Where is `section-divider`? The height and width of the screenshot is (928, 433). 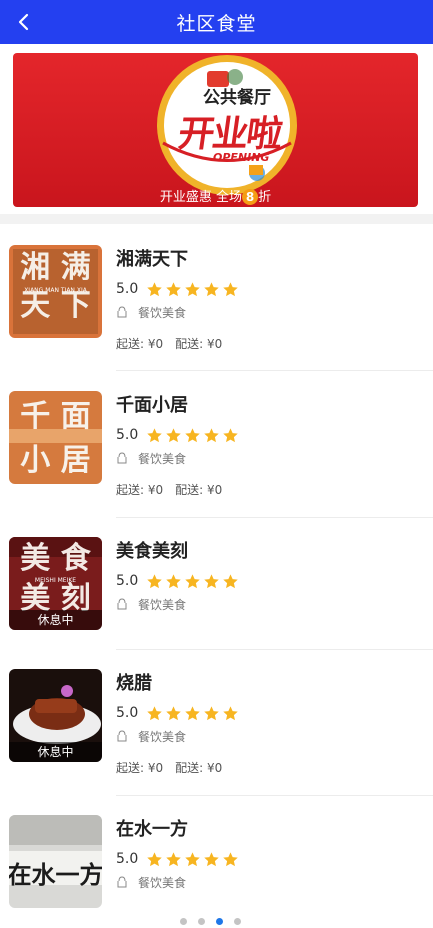 section-divider is located at coordinates (216, 219).